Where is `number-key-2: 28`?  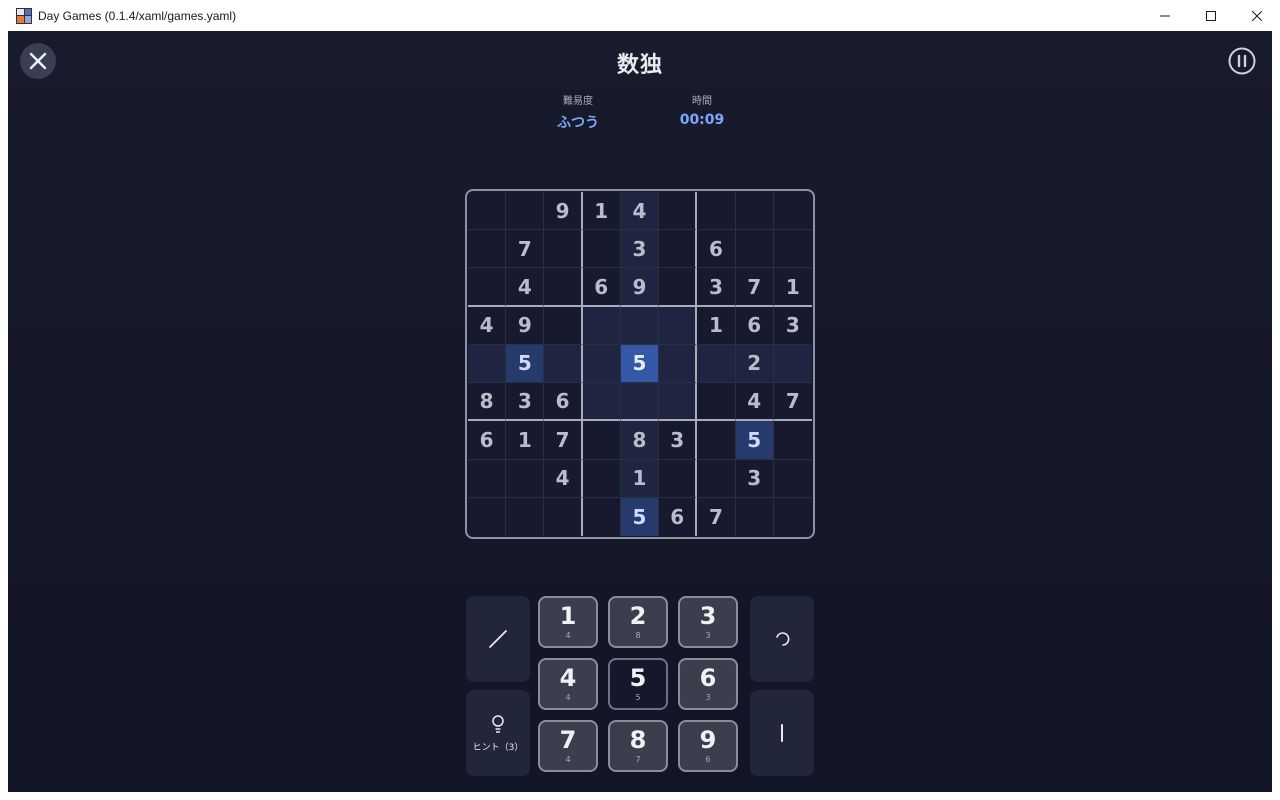
number-key-2: 28 is located at coordinates (638, 622).